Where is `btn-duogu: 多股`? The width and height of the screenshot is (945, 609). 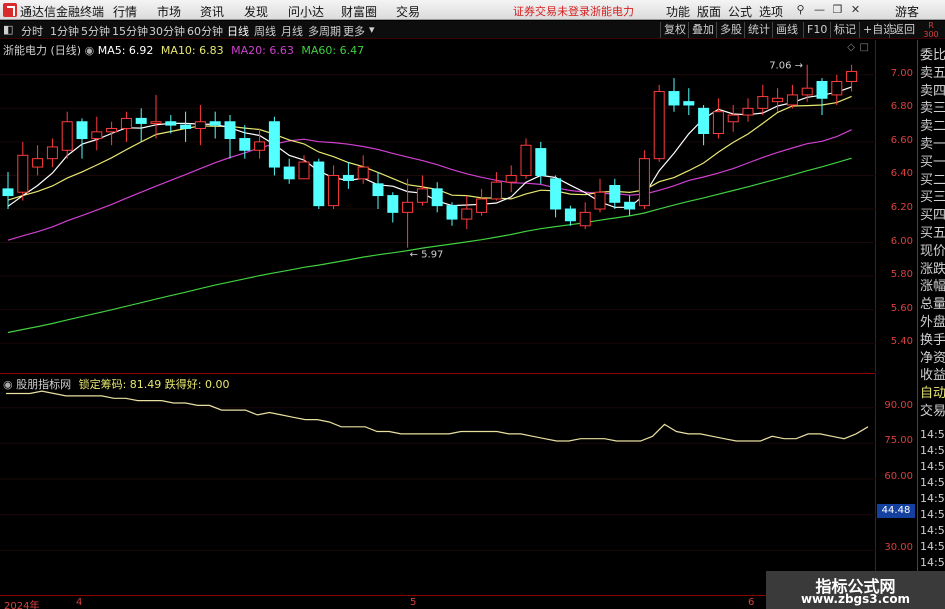 btn-duogu: 多股 is located at coordinates (730, 30).